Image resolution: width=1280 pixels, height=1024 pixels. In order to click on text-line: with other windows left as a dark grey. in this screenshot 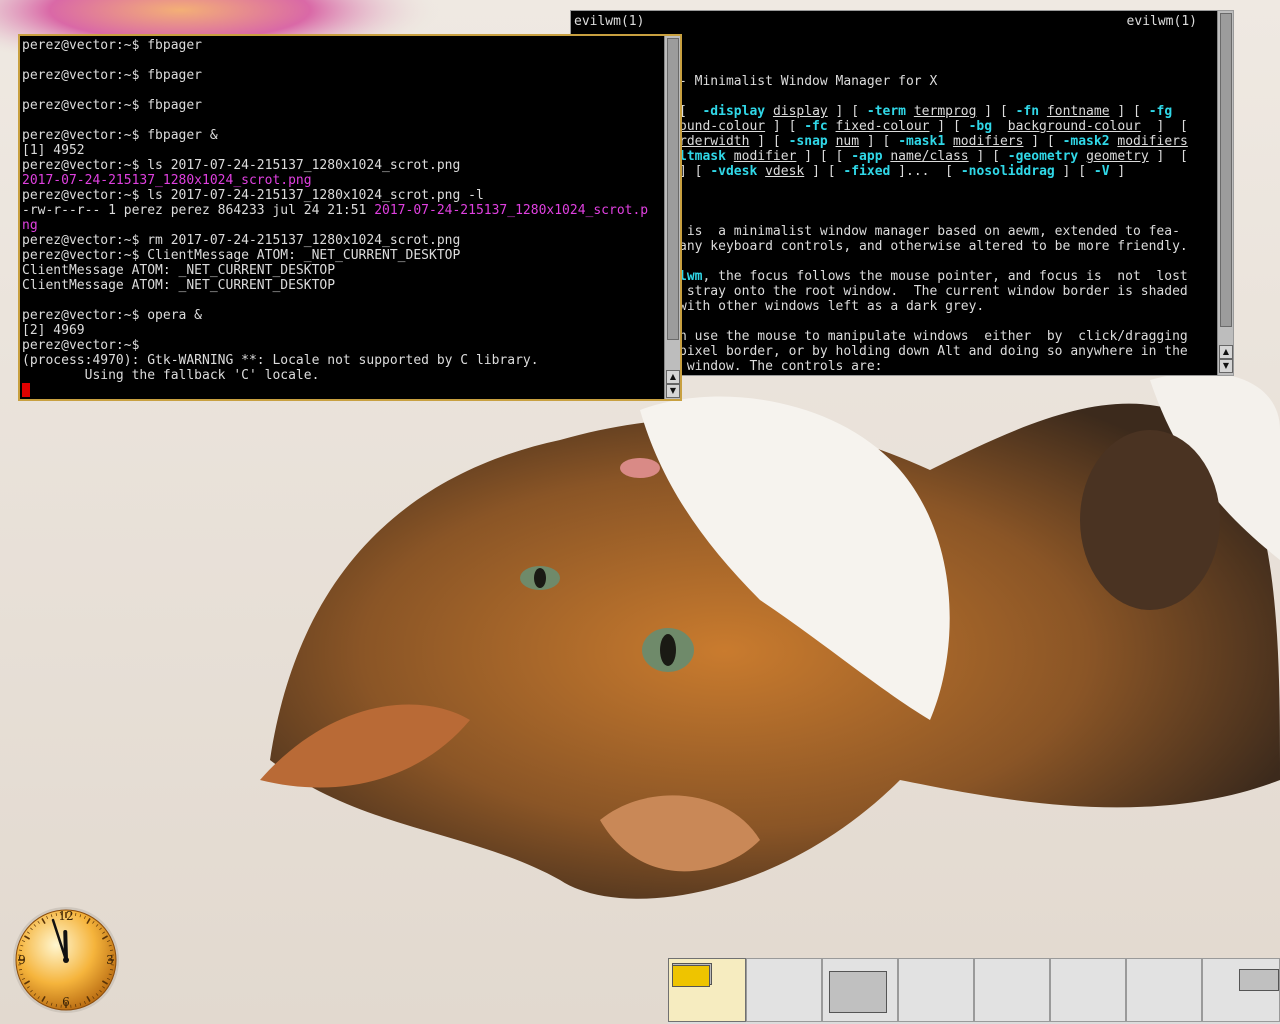, I will do `click(933, 306)`.